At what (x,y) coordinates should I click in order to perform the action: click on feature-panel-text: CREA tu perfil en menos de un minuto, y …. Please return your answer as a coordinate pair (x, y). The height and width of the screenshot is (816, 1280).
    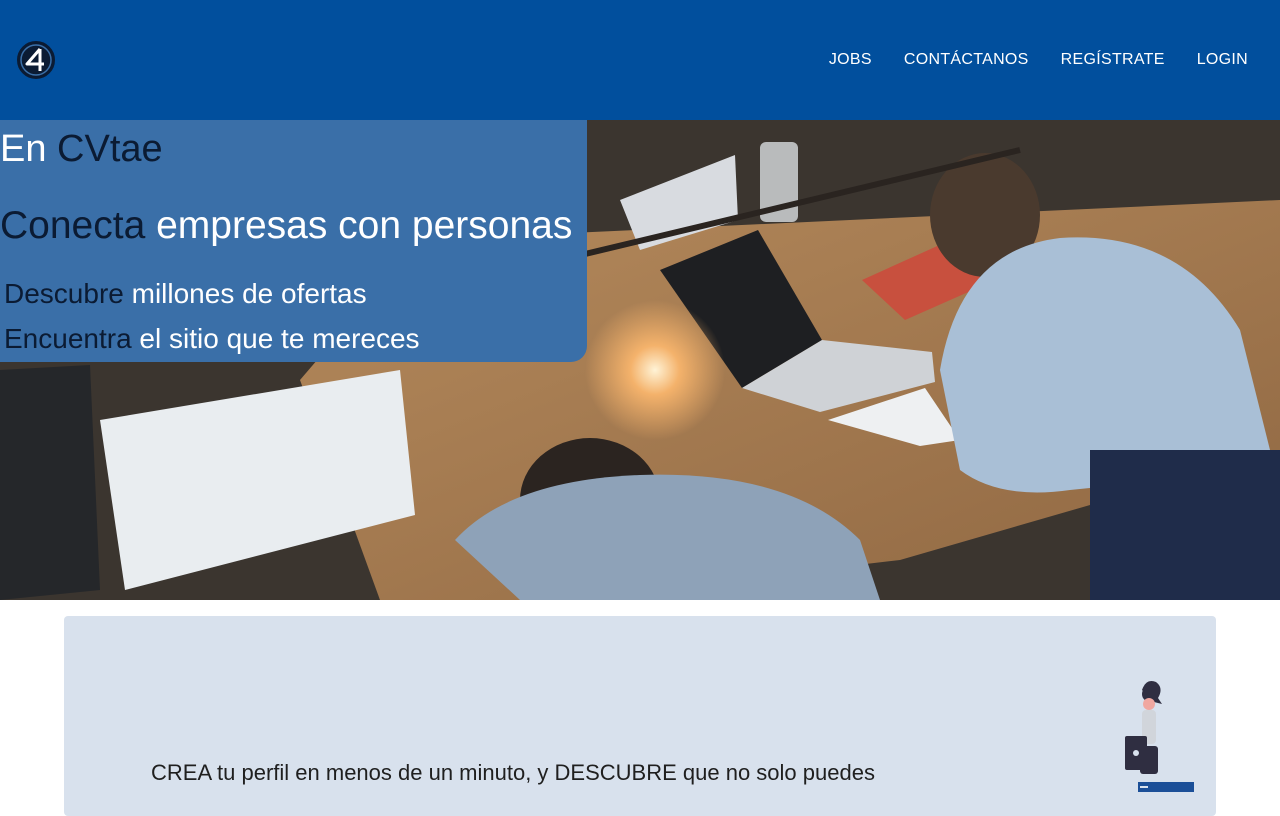
    Looking at the image, I should click on (513, 772).